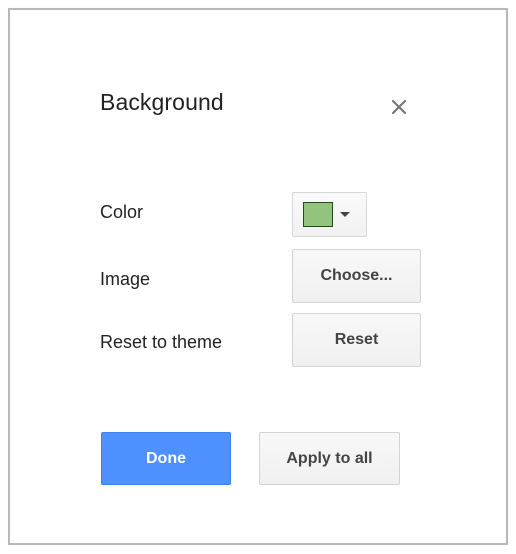 The height and width of the screenshot is (554, 516). I want to click on reset-button: Reset, so click(356, 340).